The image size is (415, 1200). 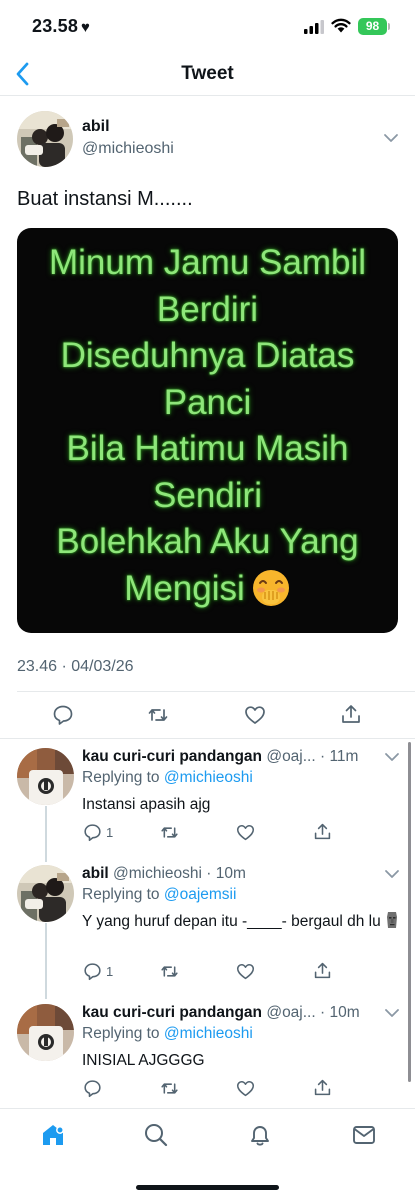 I want to click on navigation-bar: Tweet, so click(x=207, y=75).